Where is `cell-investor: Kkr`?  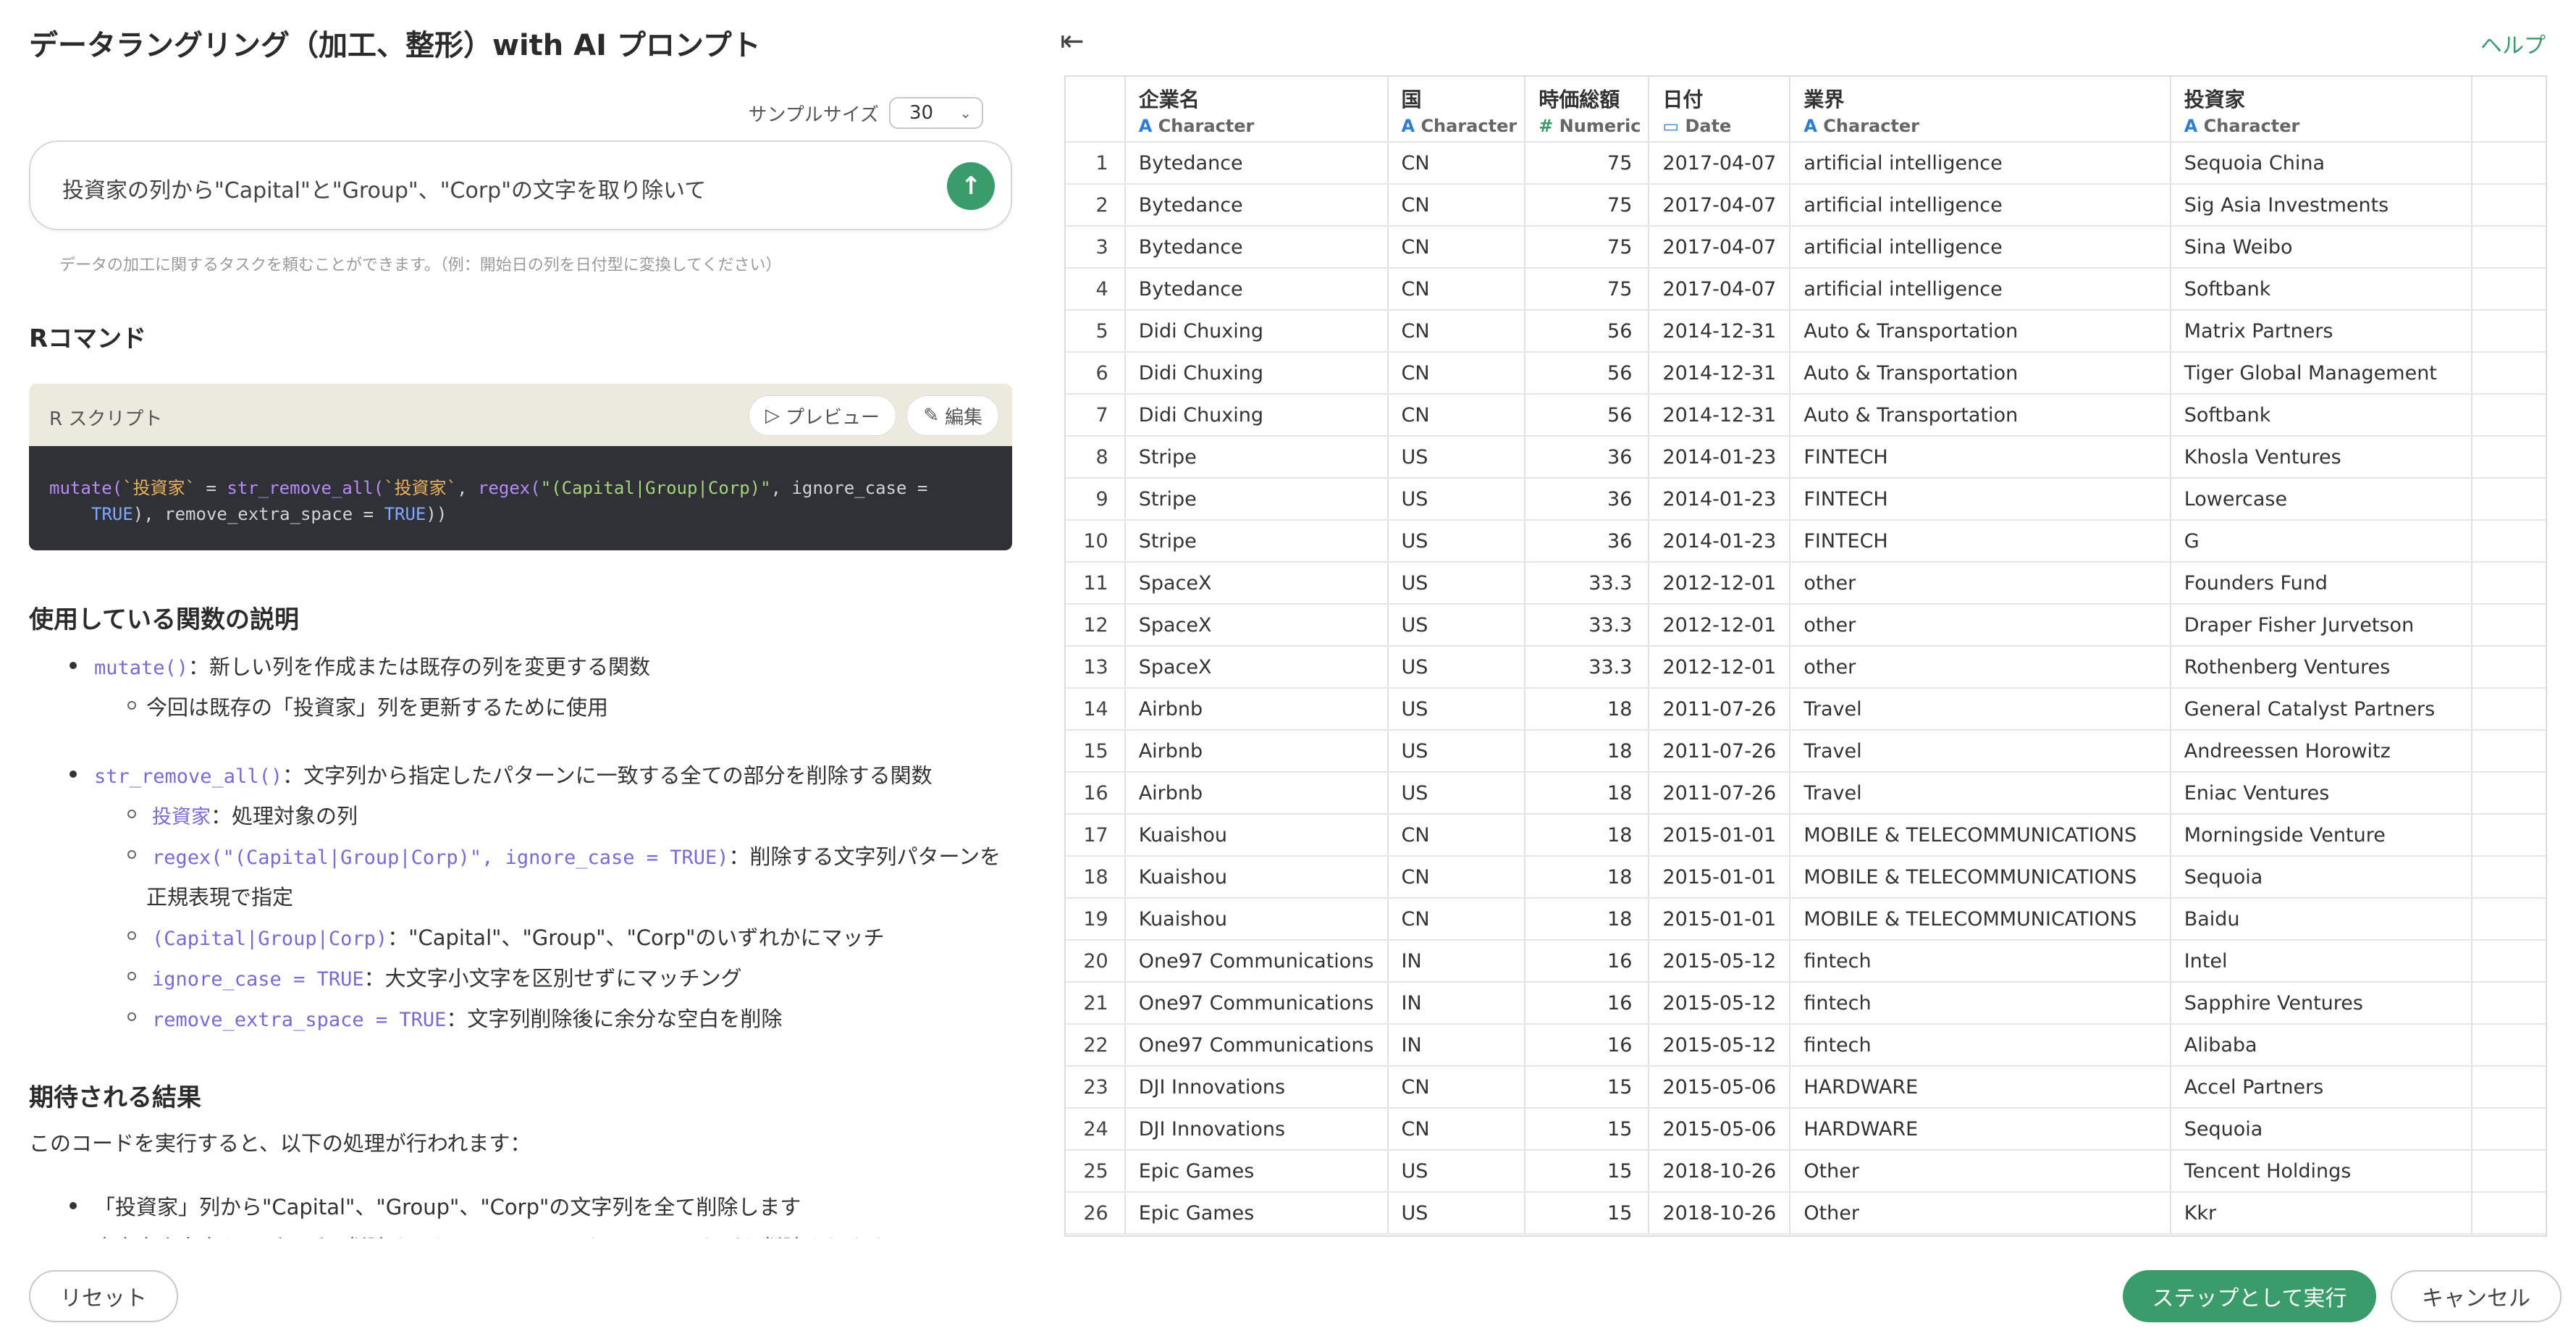
cell-investor: Kkr is located at coordinates (2321, 1213).